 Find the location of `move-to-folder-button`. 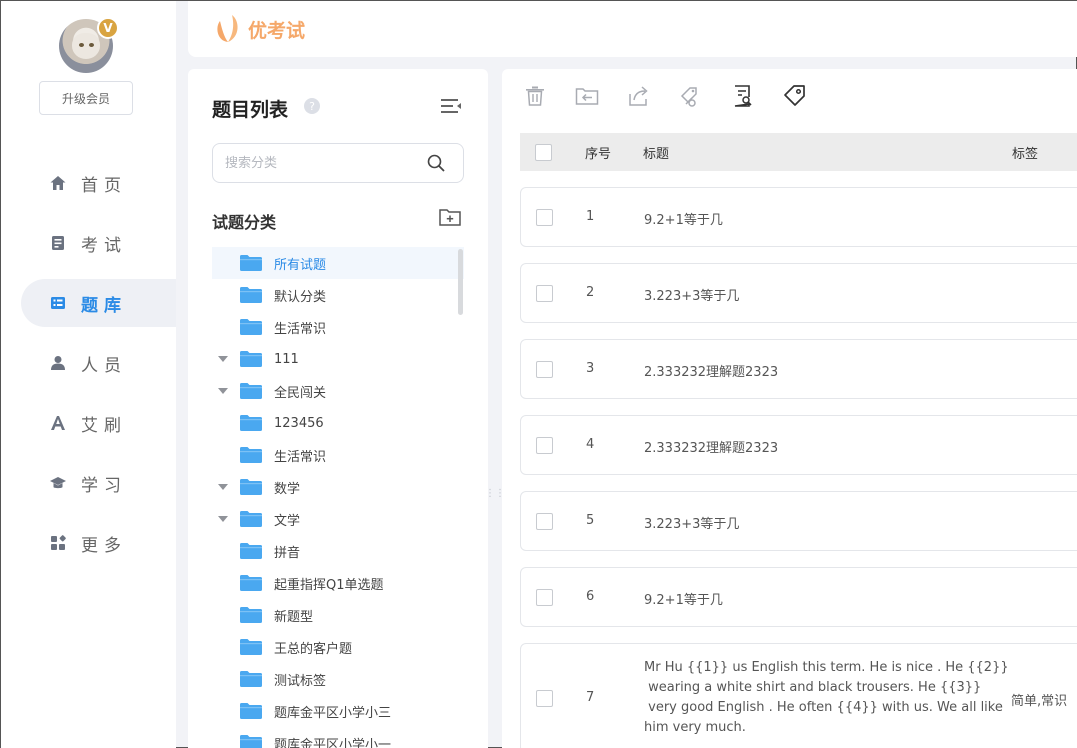

move-to-folder-button is located at coordinates (587, 96).